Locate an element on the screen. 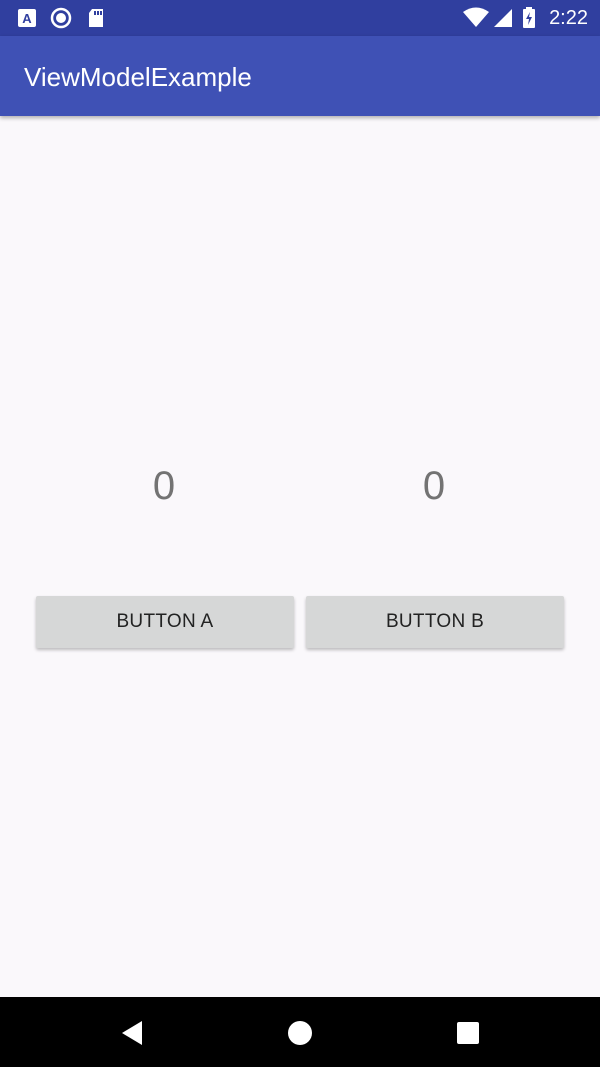 The height and width of the screenshot is (1067, 600). svg-text: A is located at coordinates (27, 18).